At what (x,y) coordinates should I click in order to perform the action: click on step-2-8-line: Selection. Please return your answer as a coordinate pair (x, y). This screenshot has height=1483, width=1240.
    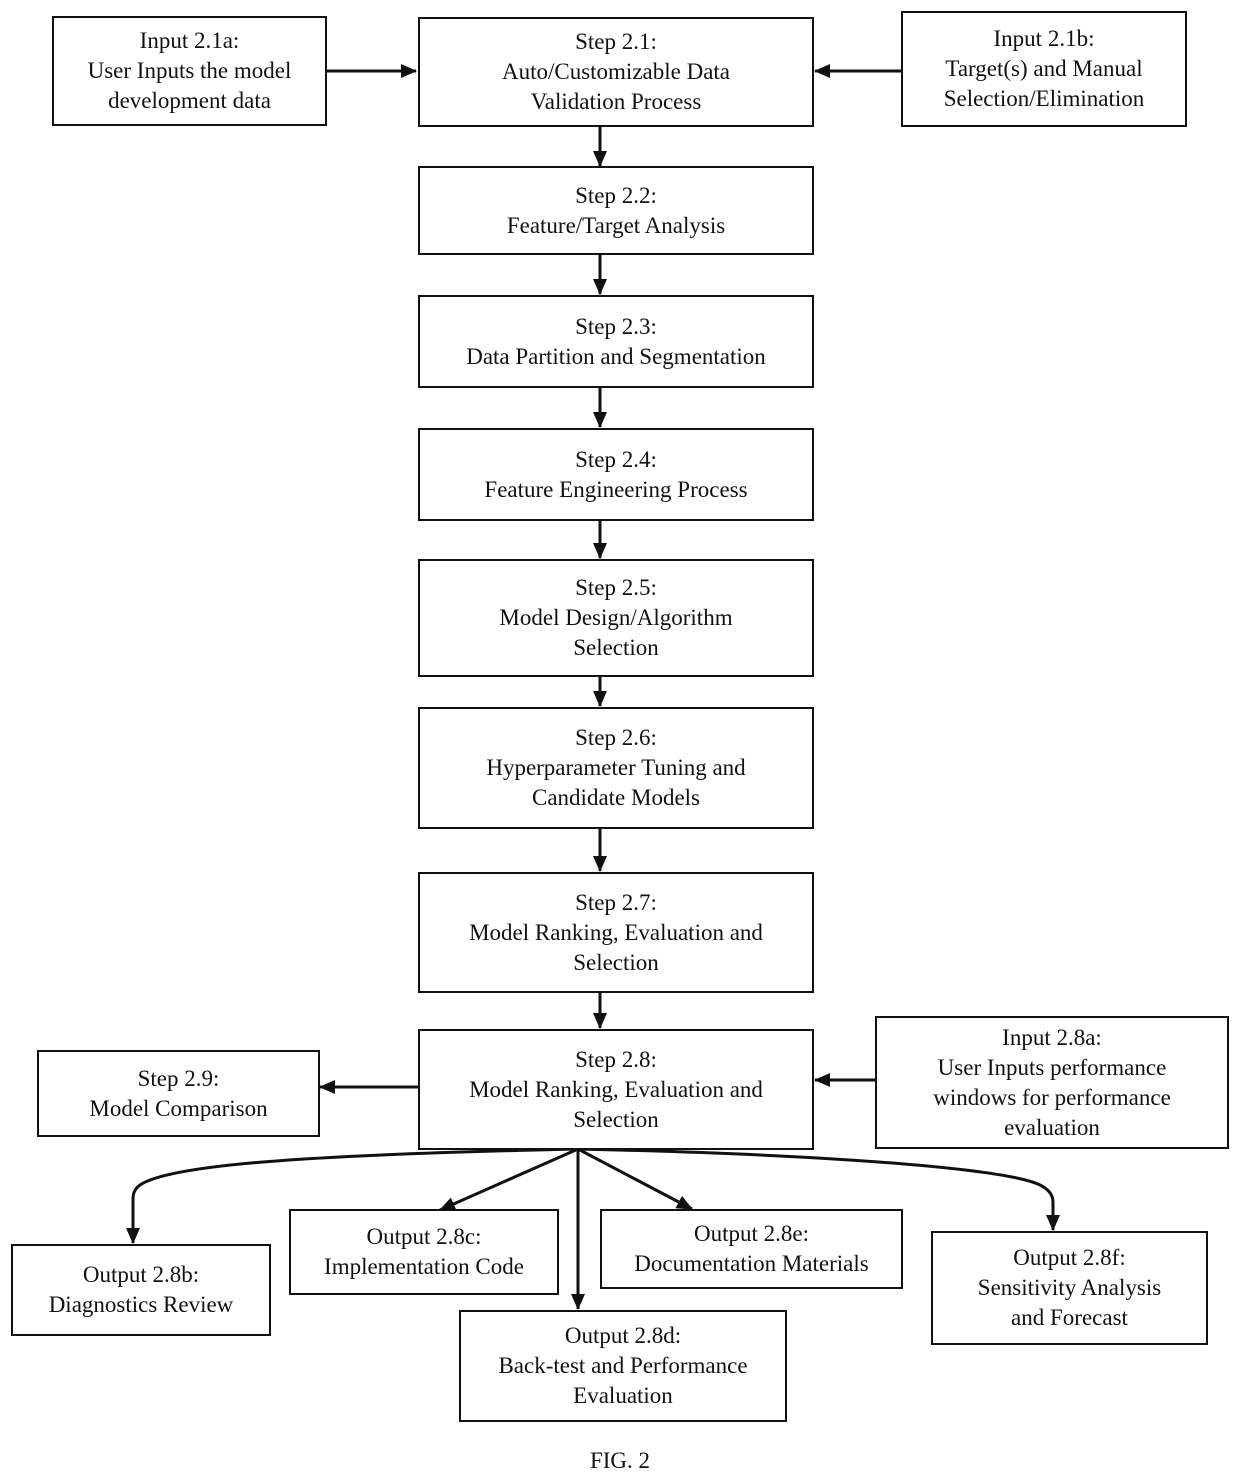
    Looking at the image, I should click on (616, 1119).